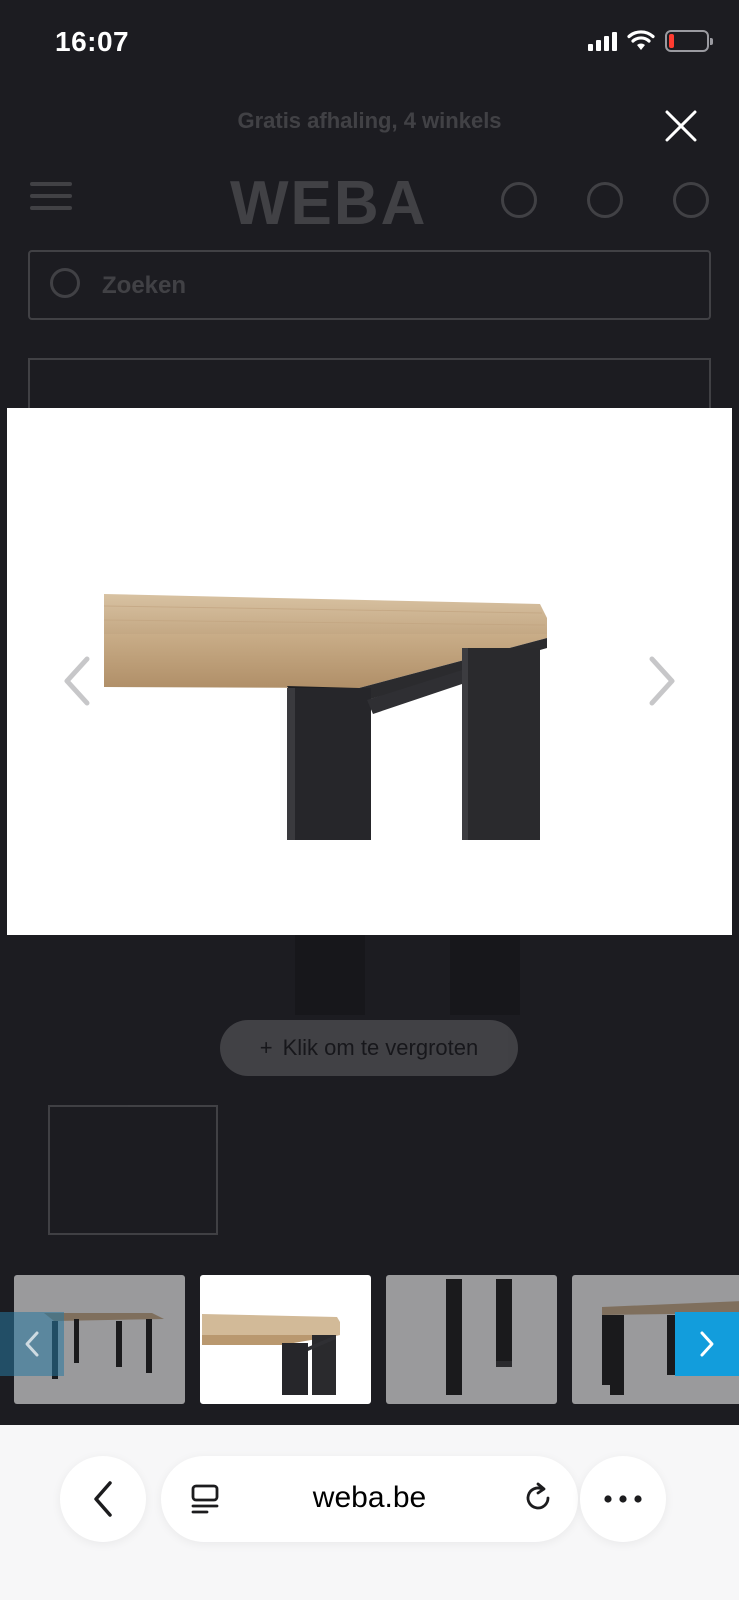 Image resolution: width=739 pixels, height=1600 pixels. I want to click on prev-image-button, so click(77, 681).